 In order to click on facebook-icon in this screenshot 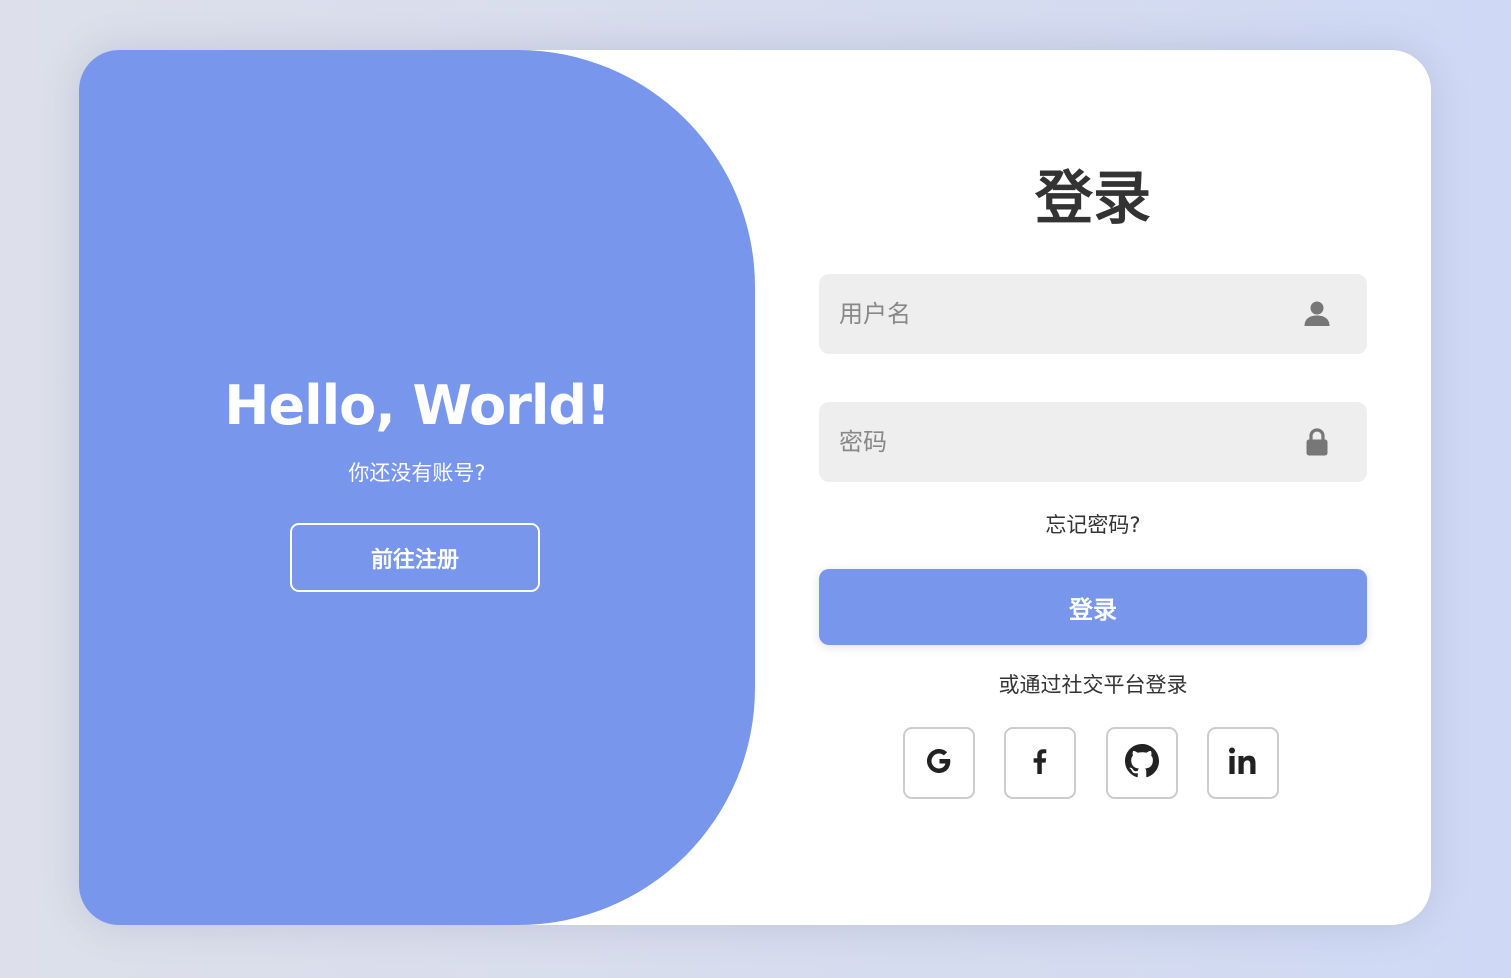, I will do `click(1040, 763)`.